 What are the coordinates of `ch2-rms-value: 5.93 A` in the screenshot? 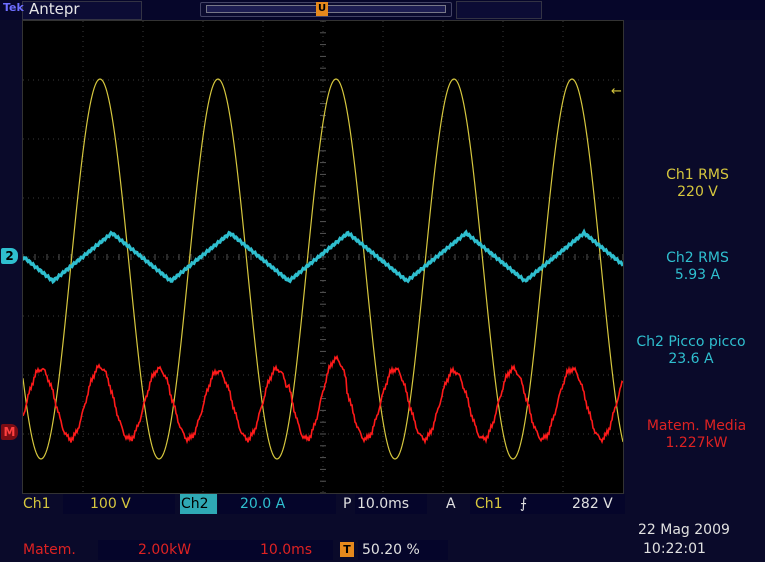 It's located at (697, 275).